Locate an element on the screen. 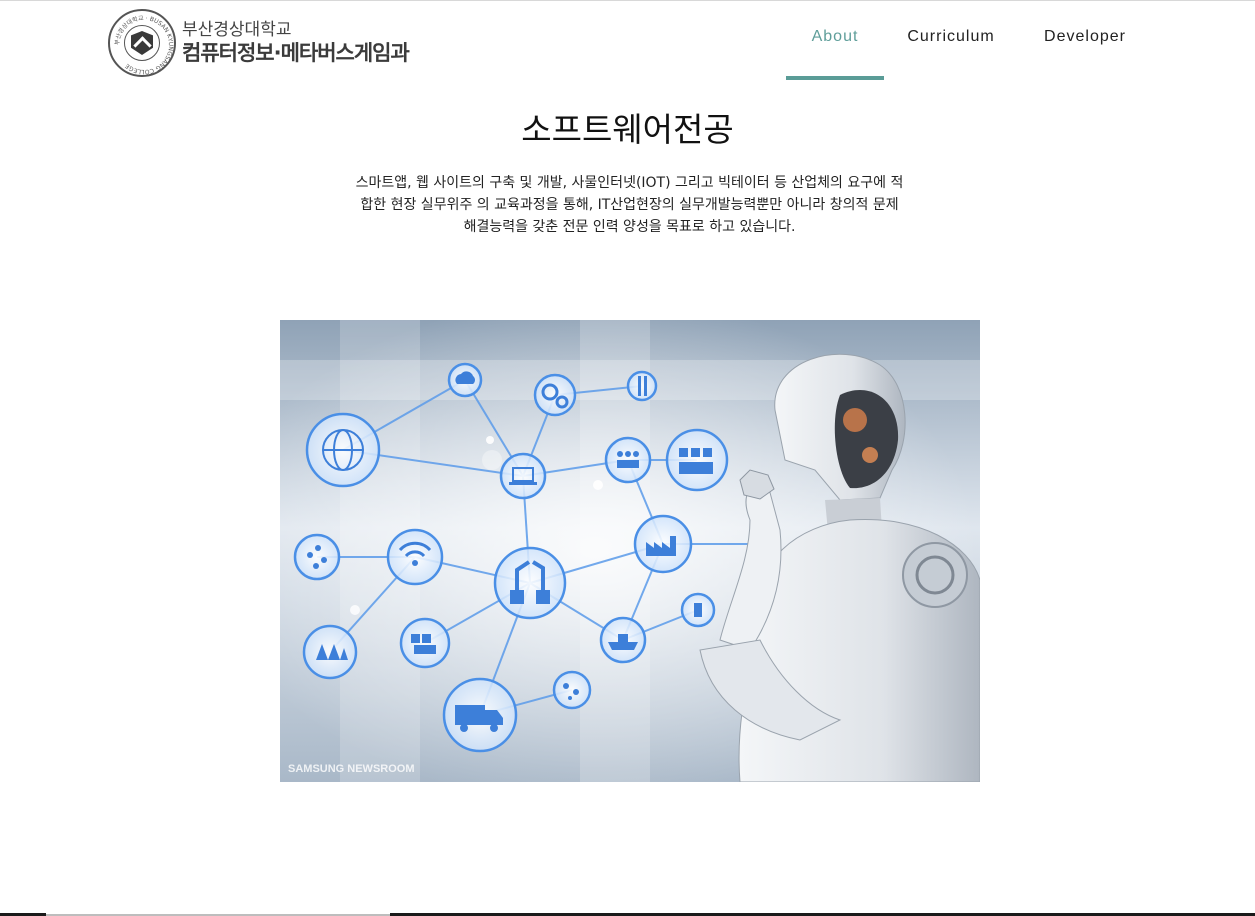 Image resolution: width=1255 pixels, height=916 pixels. description-line: 해결능력을 갖춘 전문 인력 양성을 목표로 하고 있습니다. is located at coordinates (629, 227).